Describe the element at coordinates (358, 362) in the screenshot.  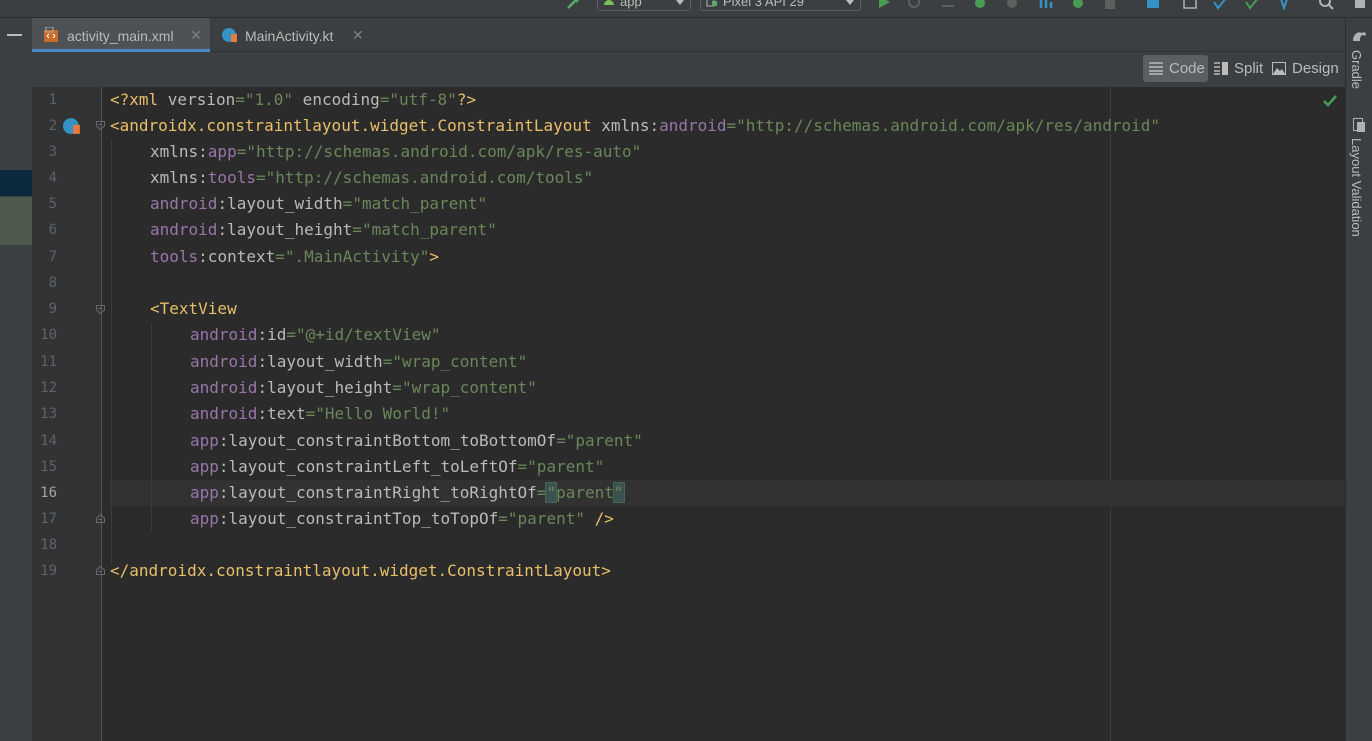
I see `code-line-11: android:layout_width="wrap_content"` at that location.